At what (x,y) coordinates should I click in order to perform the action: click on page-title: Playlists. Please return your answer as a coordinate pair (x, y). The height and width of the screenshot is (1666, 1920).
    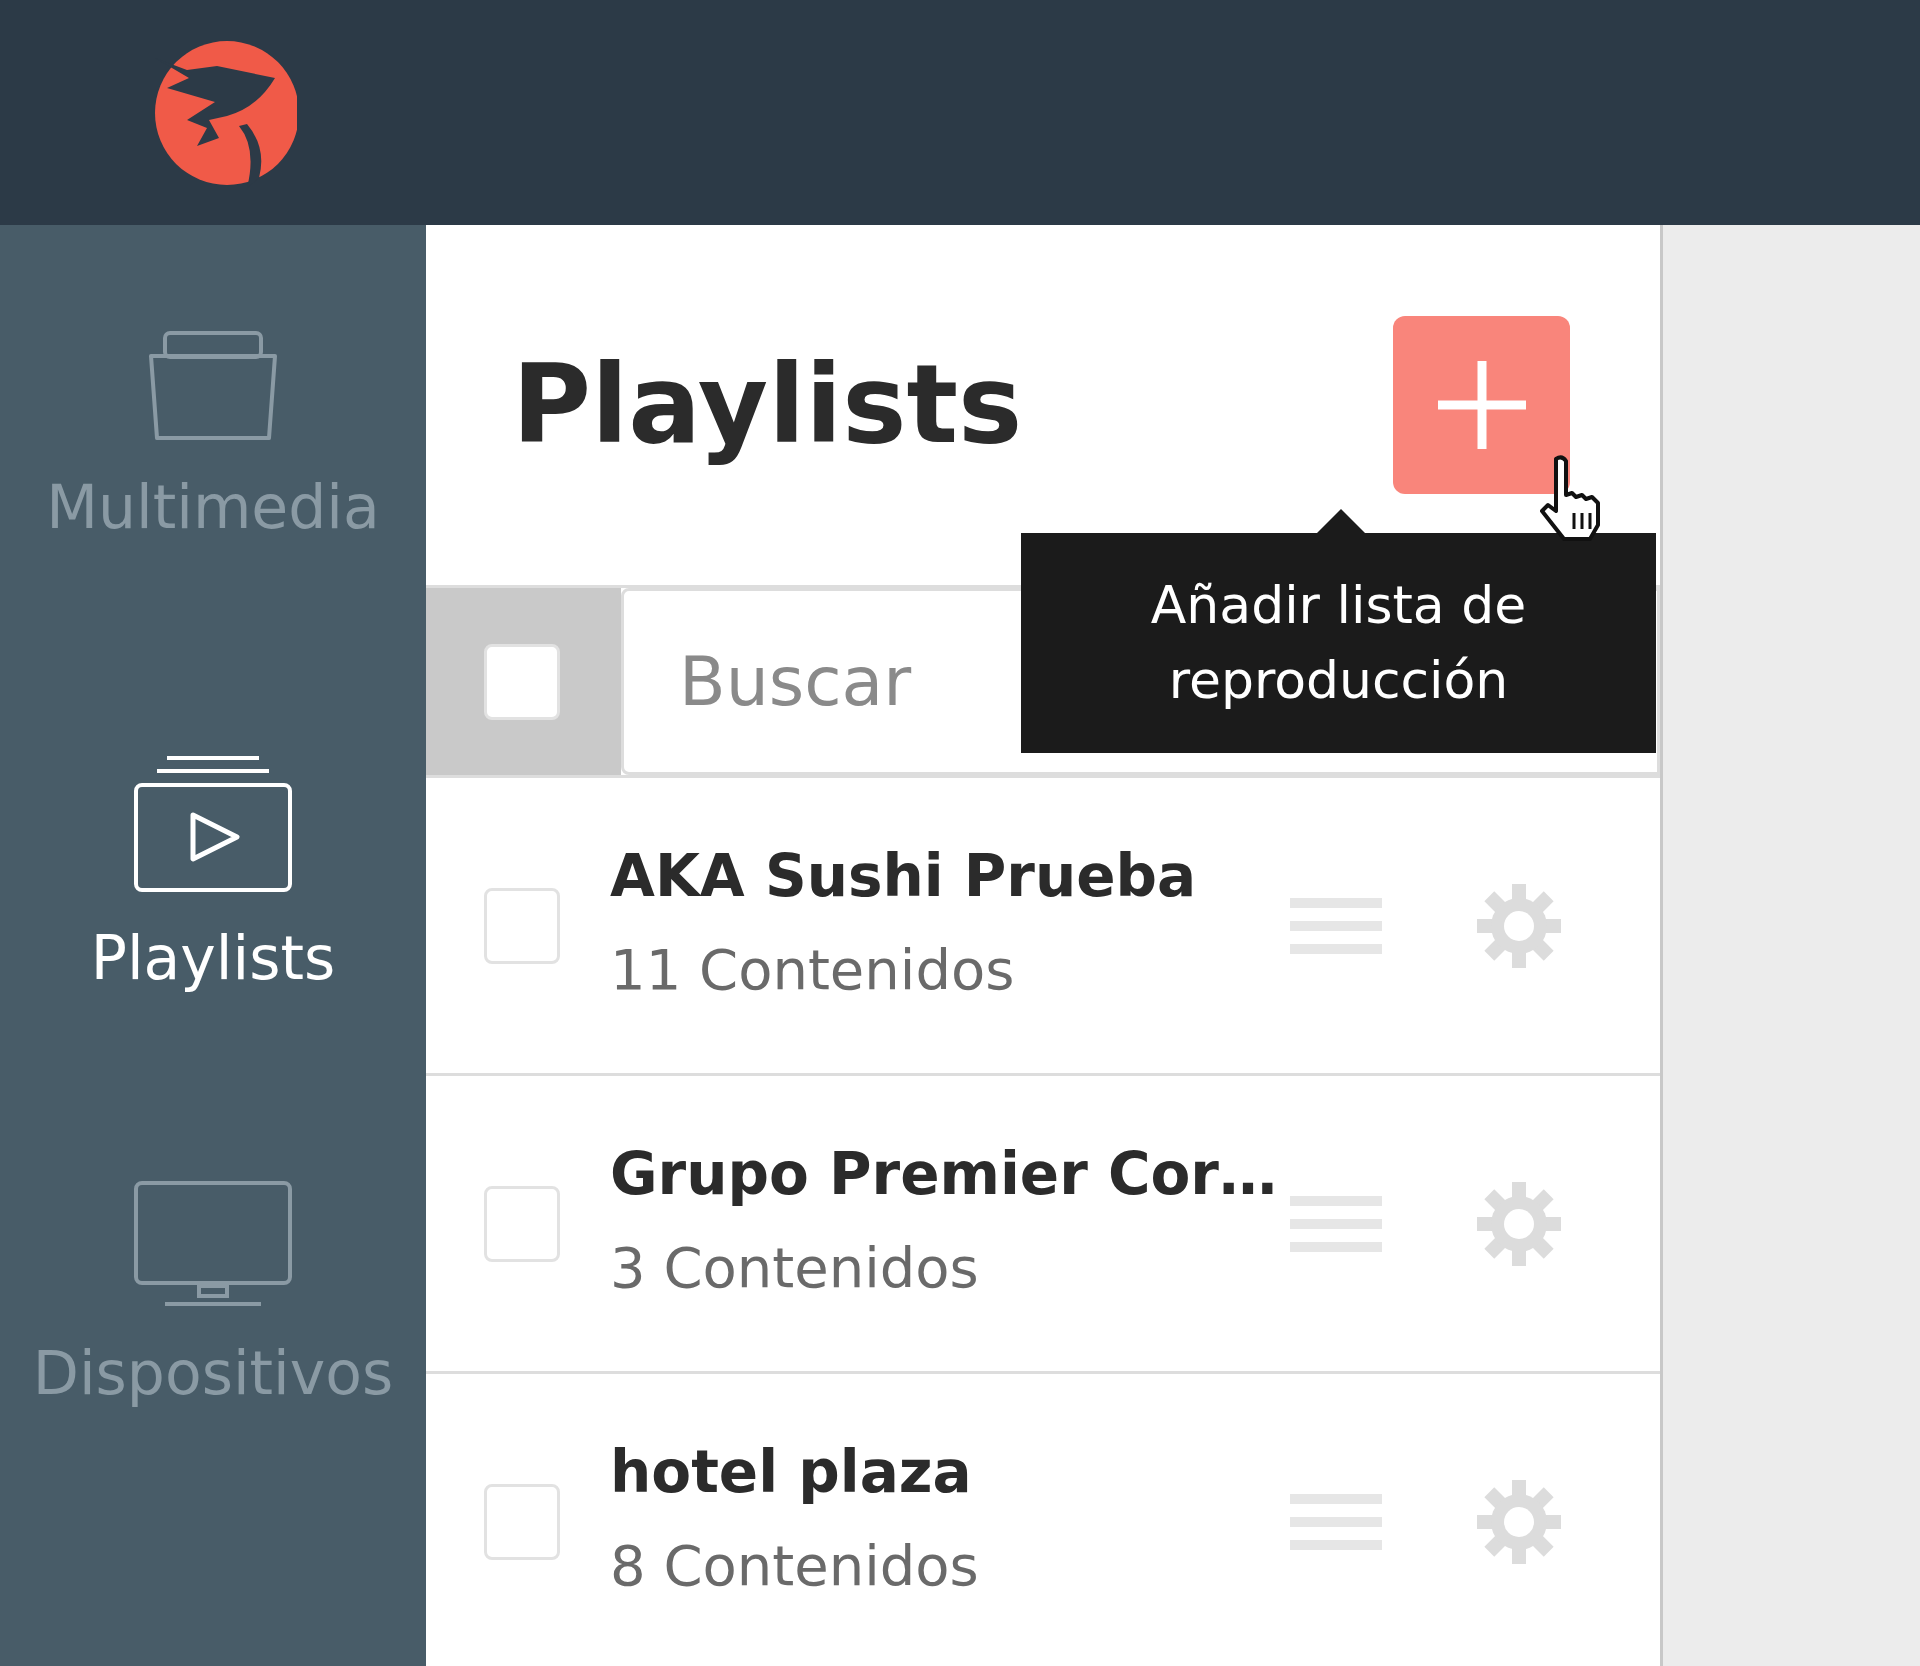
    Looking at the image, I should click on (767, 405).